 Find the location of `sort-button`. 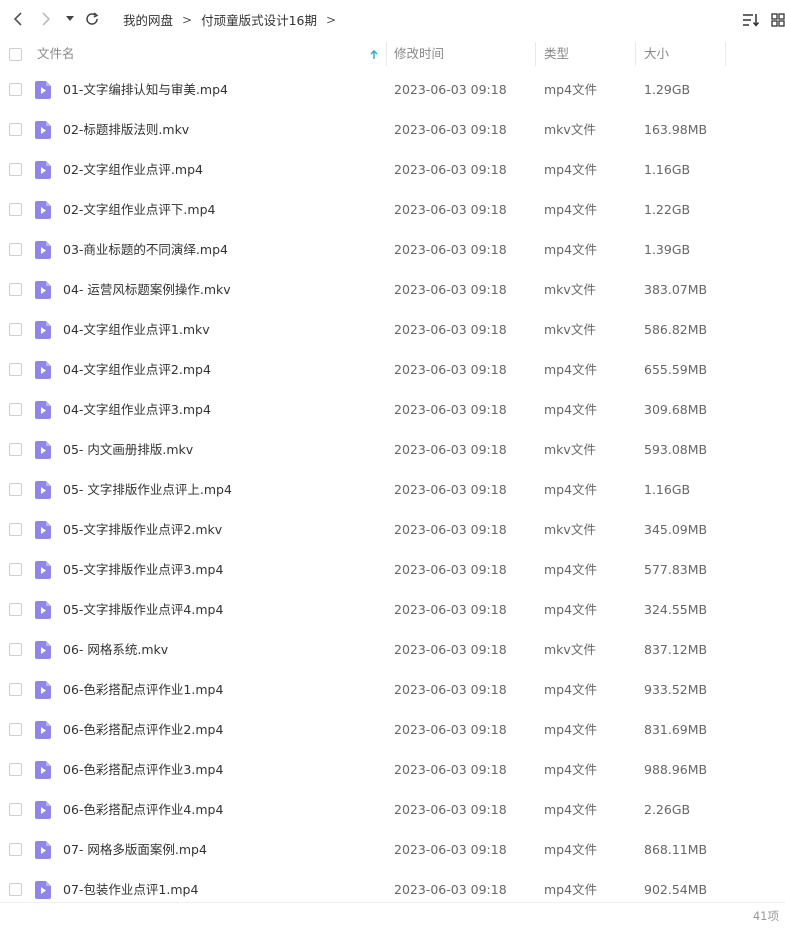

sort-button is located at coordinates (751, 20).